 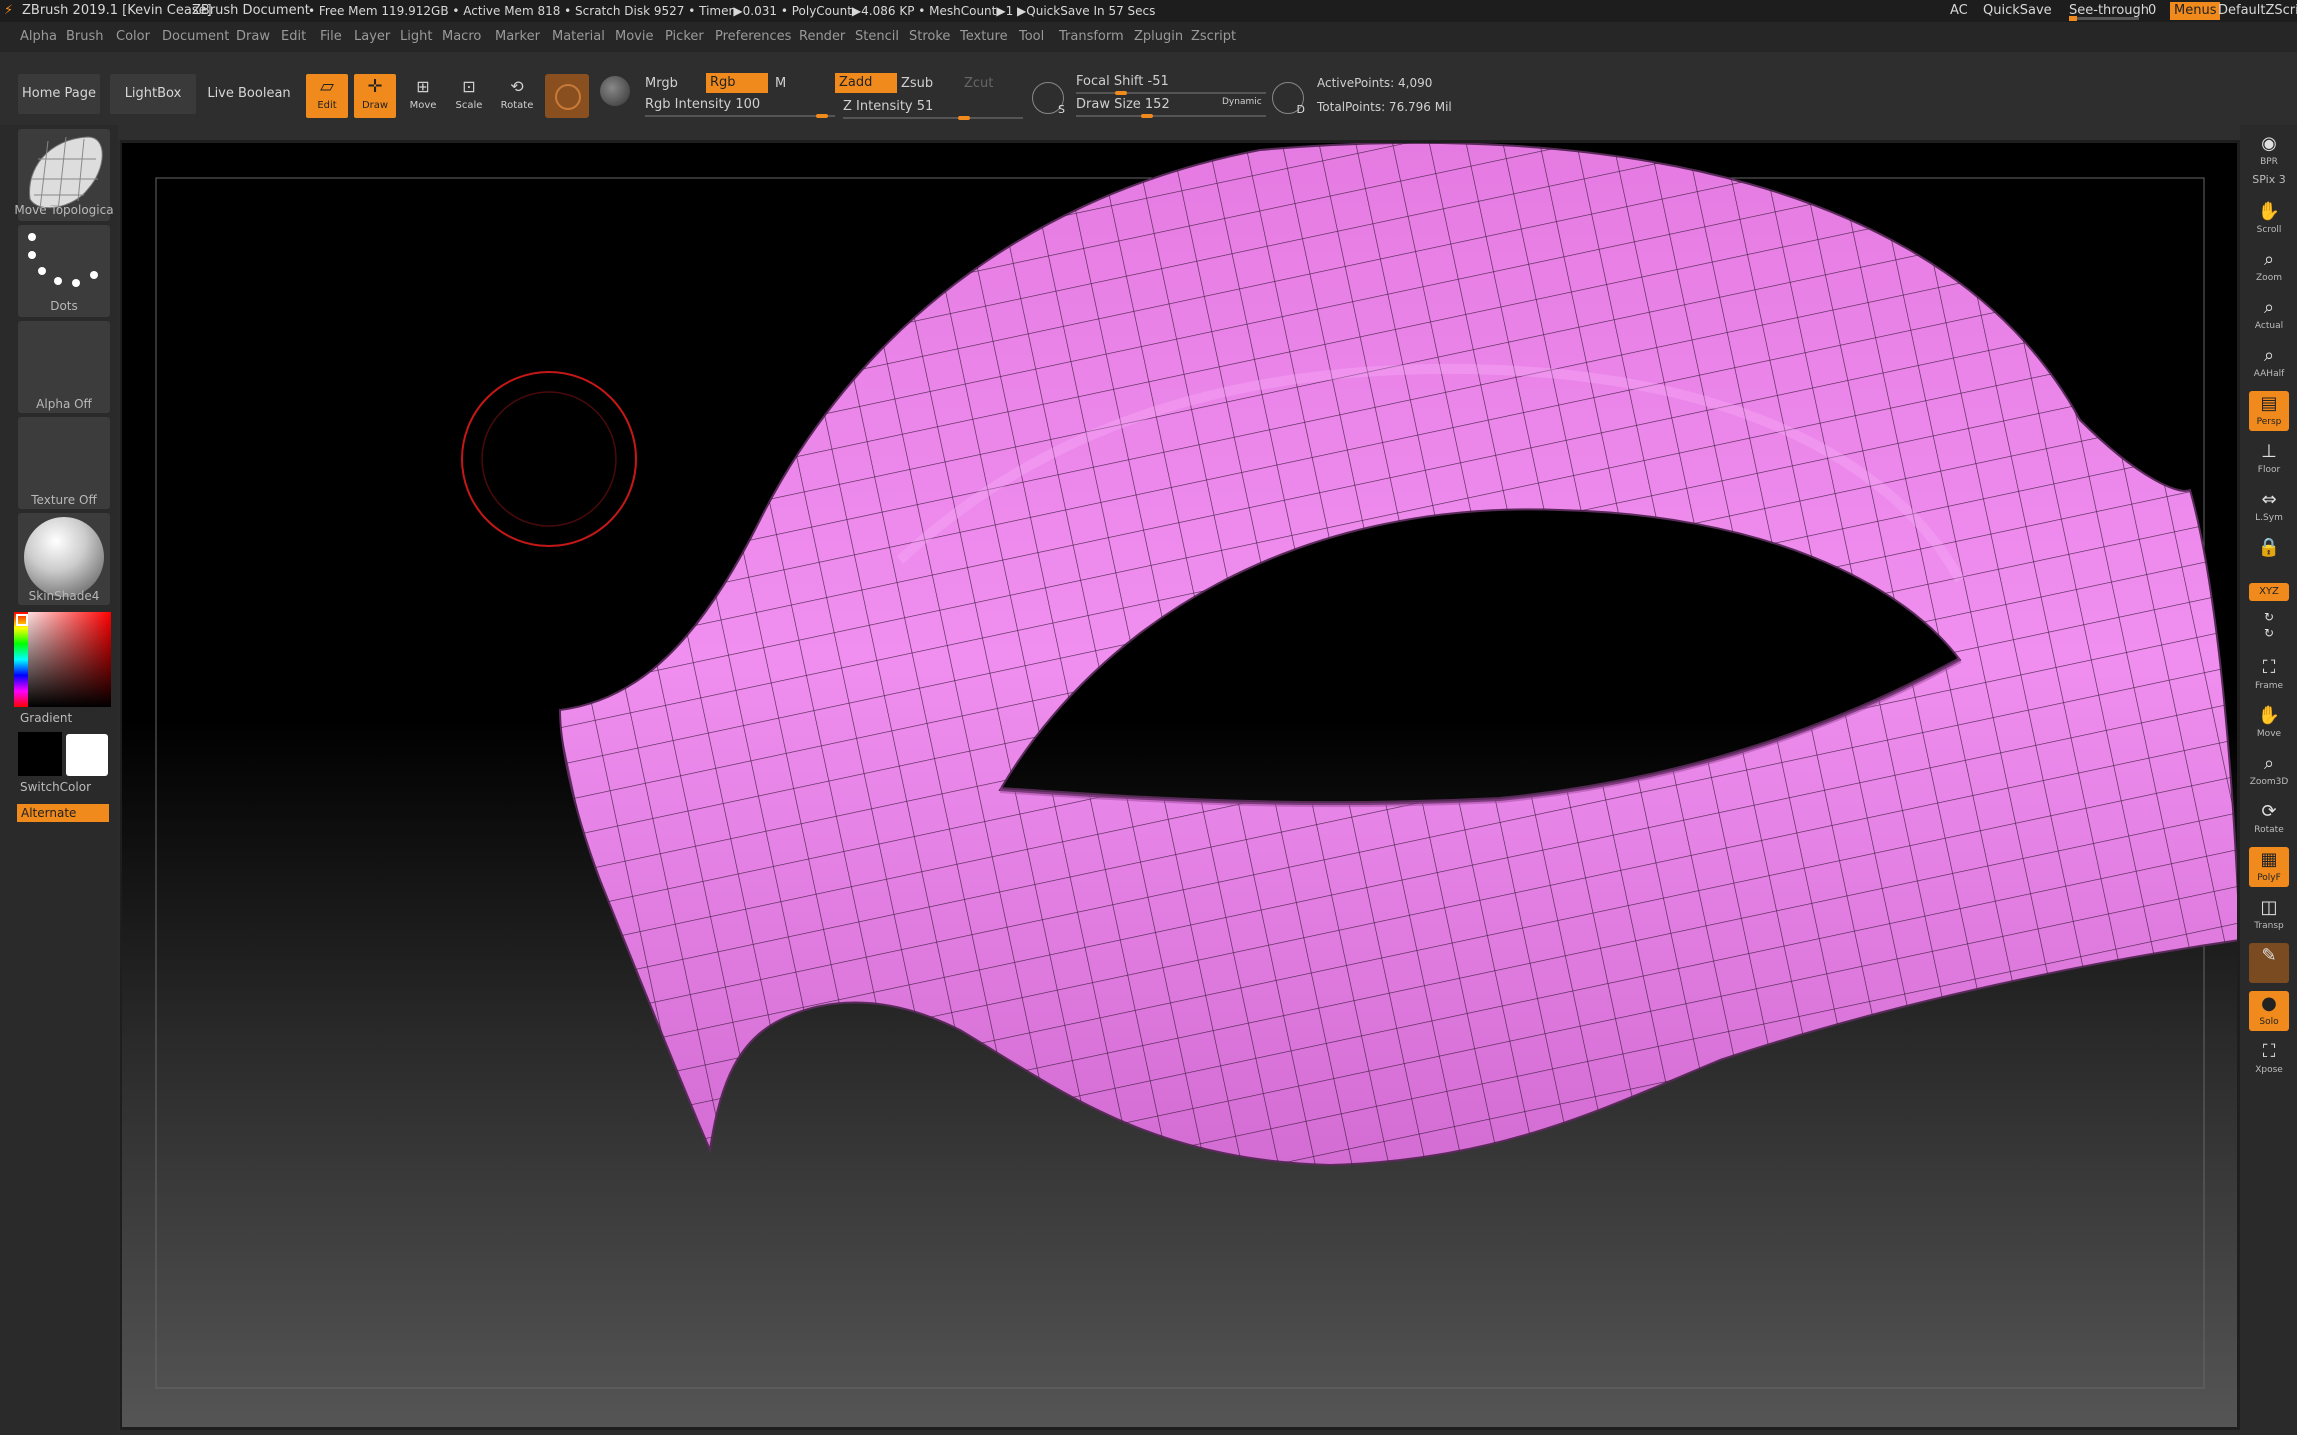 What do you see at coordinates (978, 83) in the screenshot?
I see `zcut-button: Zcut` at bounding box center [978, 83].